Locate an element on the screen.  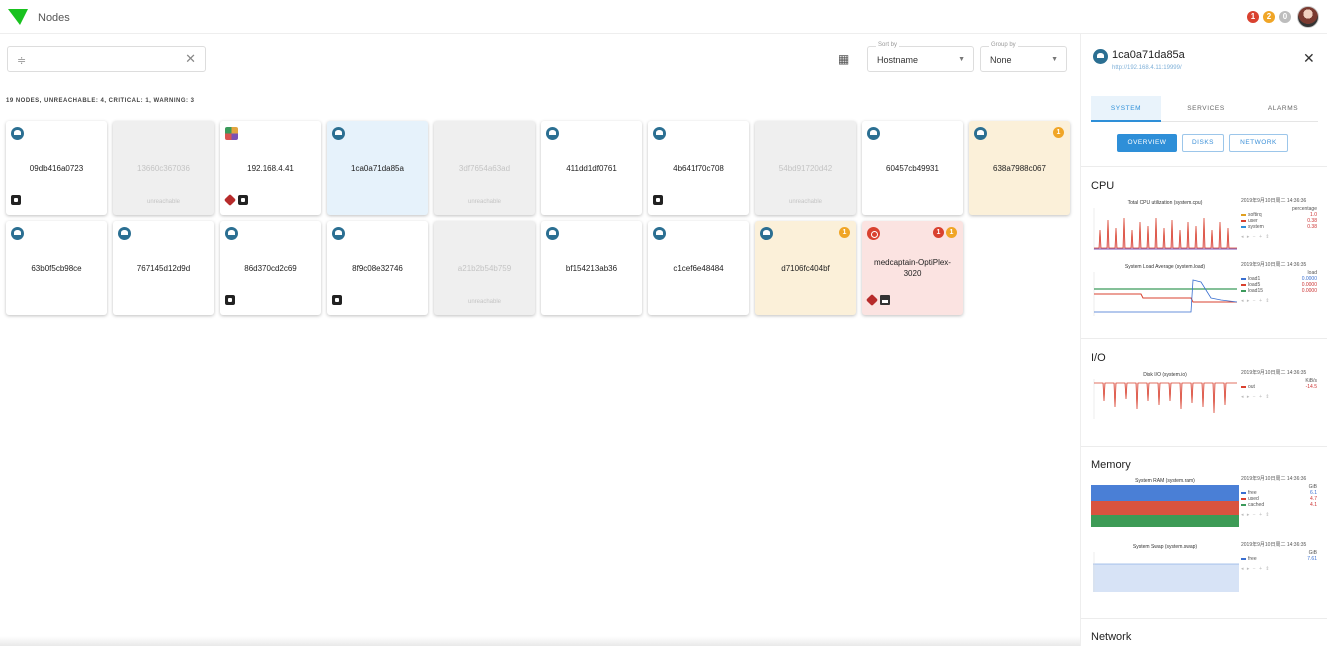
node-card: 767145d12d9d is located at coordinates (163, 268).